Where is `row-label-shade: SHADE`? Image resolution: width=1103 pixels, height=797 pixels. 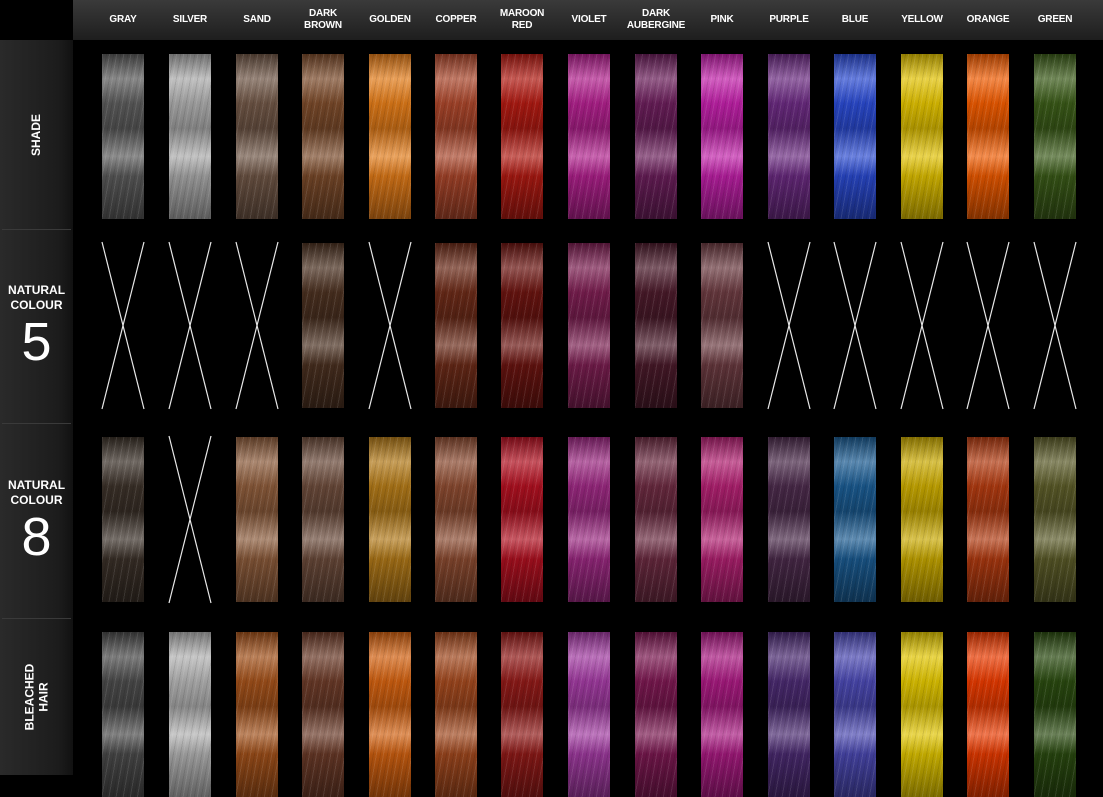 row-label-shade: SHADE is located at coordinates (36, 134).